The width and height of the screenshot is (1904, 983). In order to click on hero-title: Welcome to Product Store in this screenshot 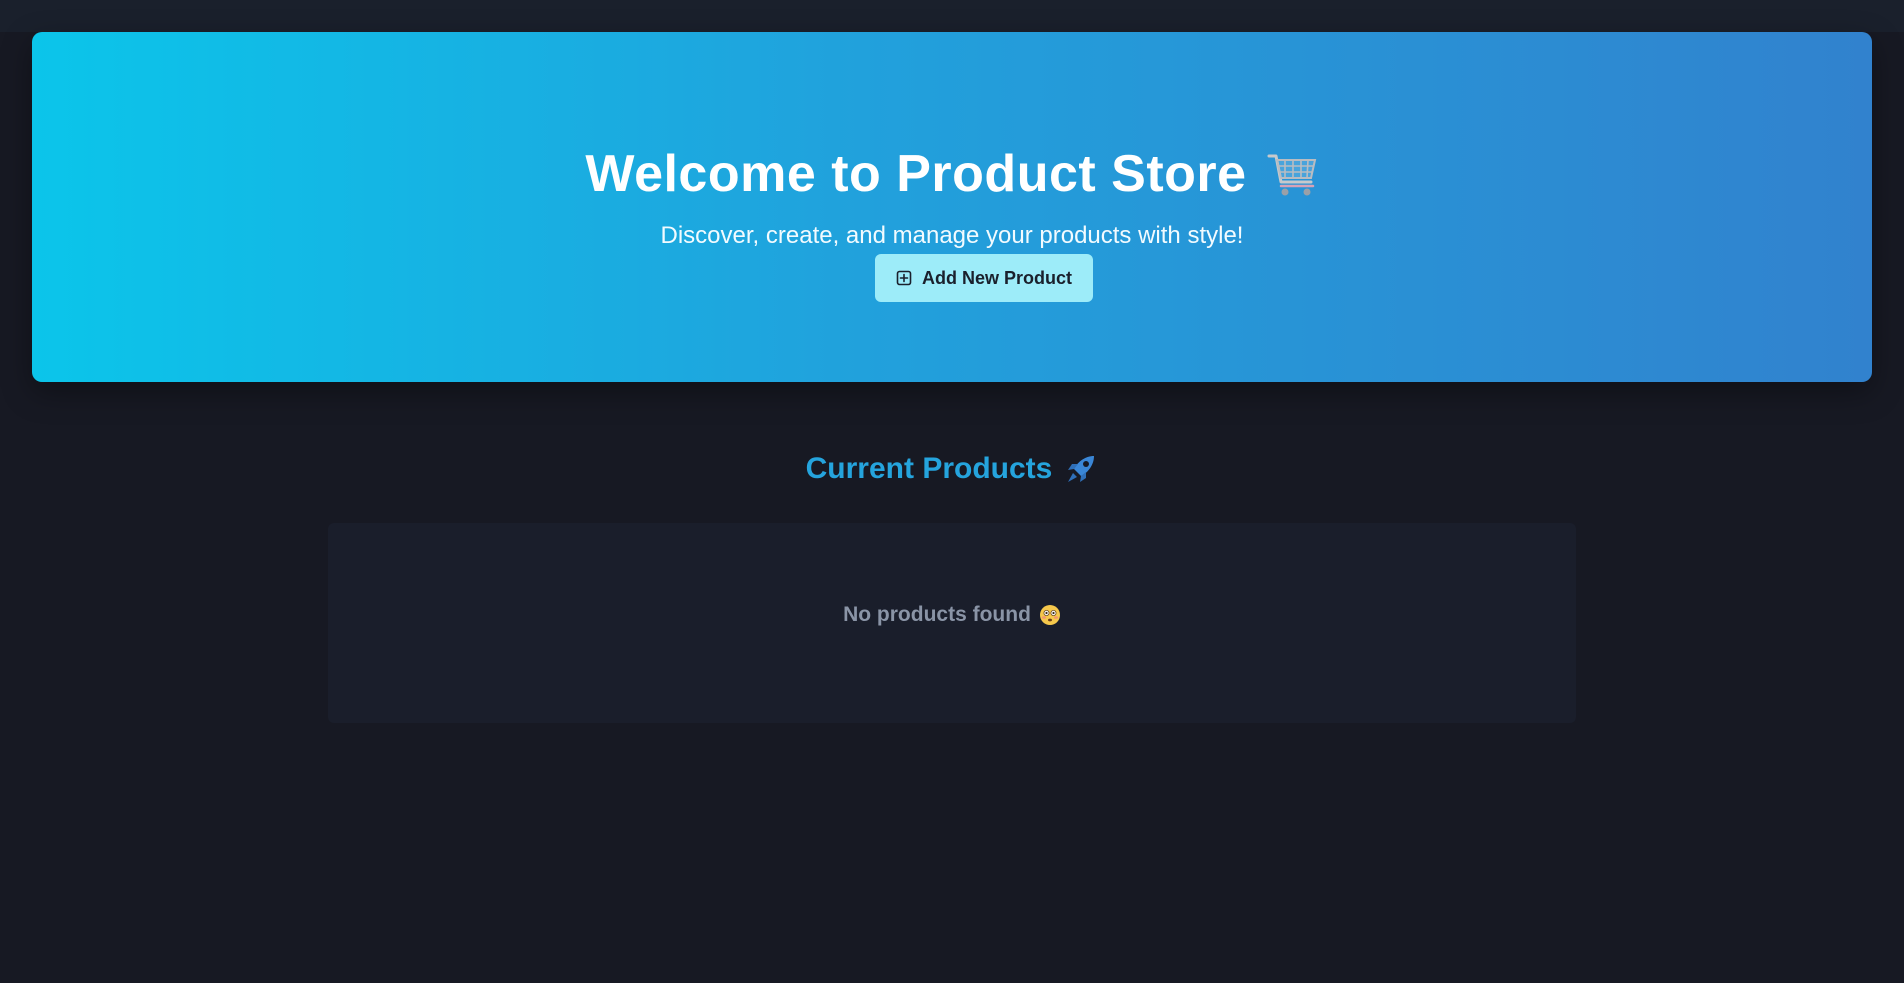, I will do `click(952, 174)`.